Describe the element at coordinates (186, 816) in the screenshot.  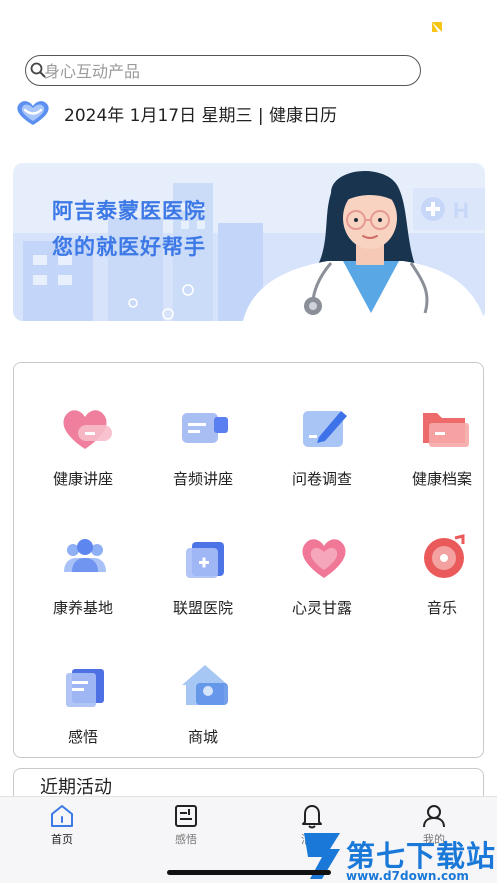
I see `notebook-icon` at that location.